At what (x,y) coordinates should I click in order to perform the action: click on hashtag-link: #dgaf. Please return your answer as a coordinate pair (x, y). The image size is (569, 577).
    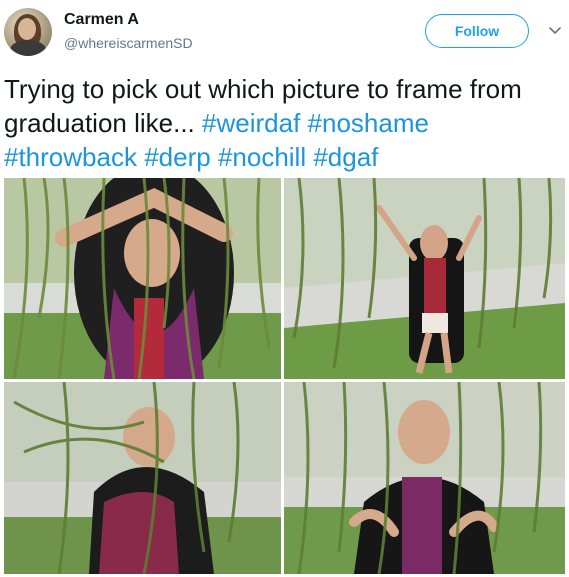
    Looking at the image, I should click on (345, 157).